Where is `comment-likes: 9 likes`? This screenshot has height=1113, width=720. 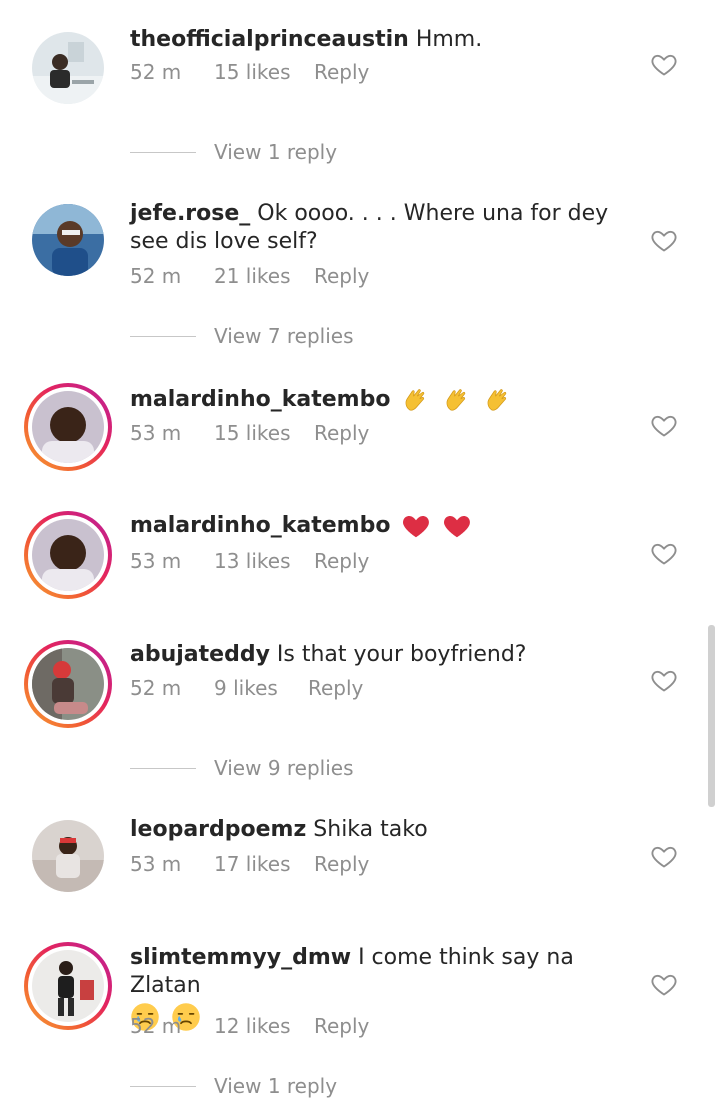 comment-likes: 9 likes is located at coordinates (246, 688).